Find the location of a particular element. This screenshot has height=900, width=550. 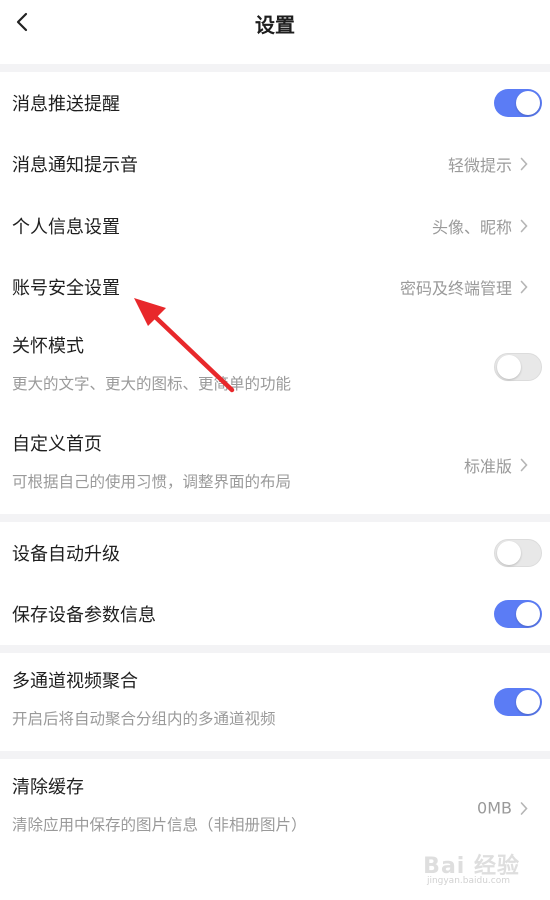

setting-value: 密码及终端管理 is located at coordinates (455, 289).